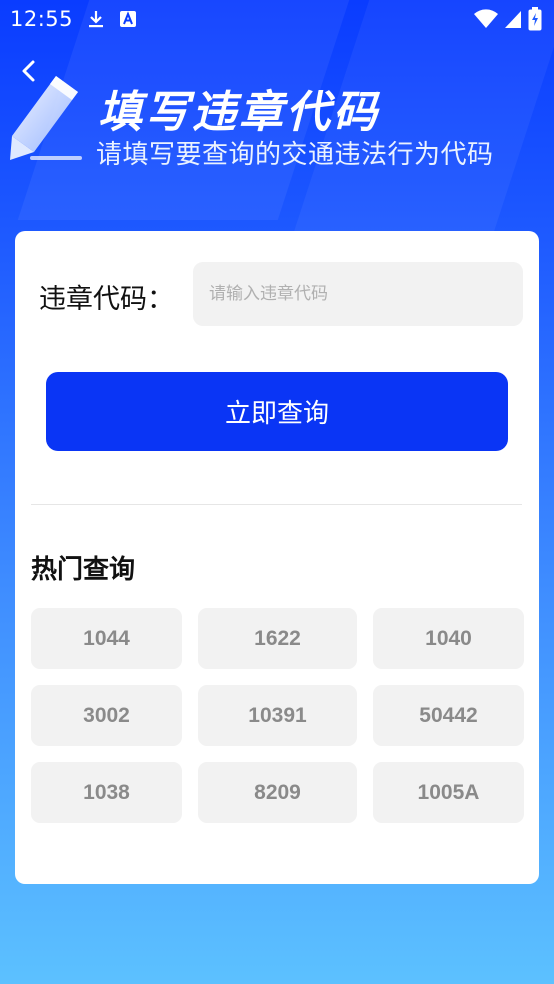 This screenshot has width=554, height=984. Describe the element at coordinates (106, 715) in the screenshot. I see `hot-code-chip: 3002` at that location.